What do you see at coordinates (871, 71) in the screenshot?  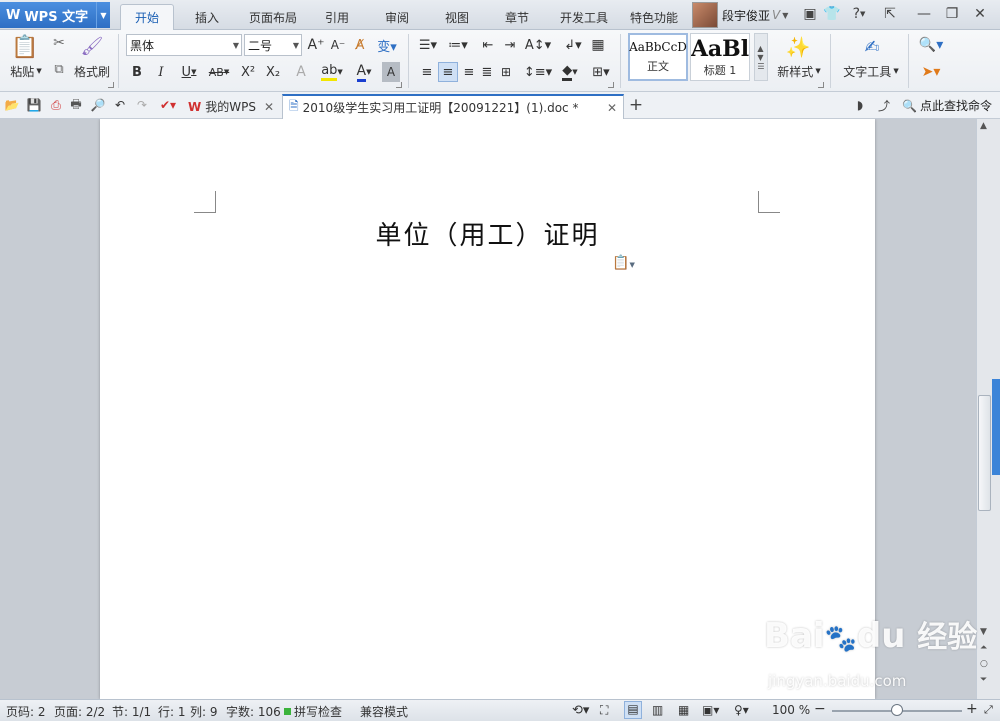 I see `text-tools-button: 文字工具 ▼` at bounding box center [871, 71].